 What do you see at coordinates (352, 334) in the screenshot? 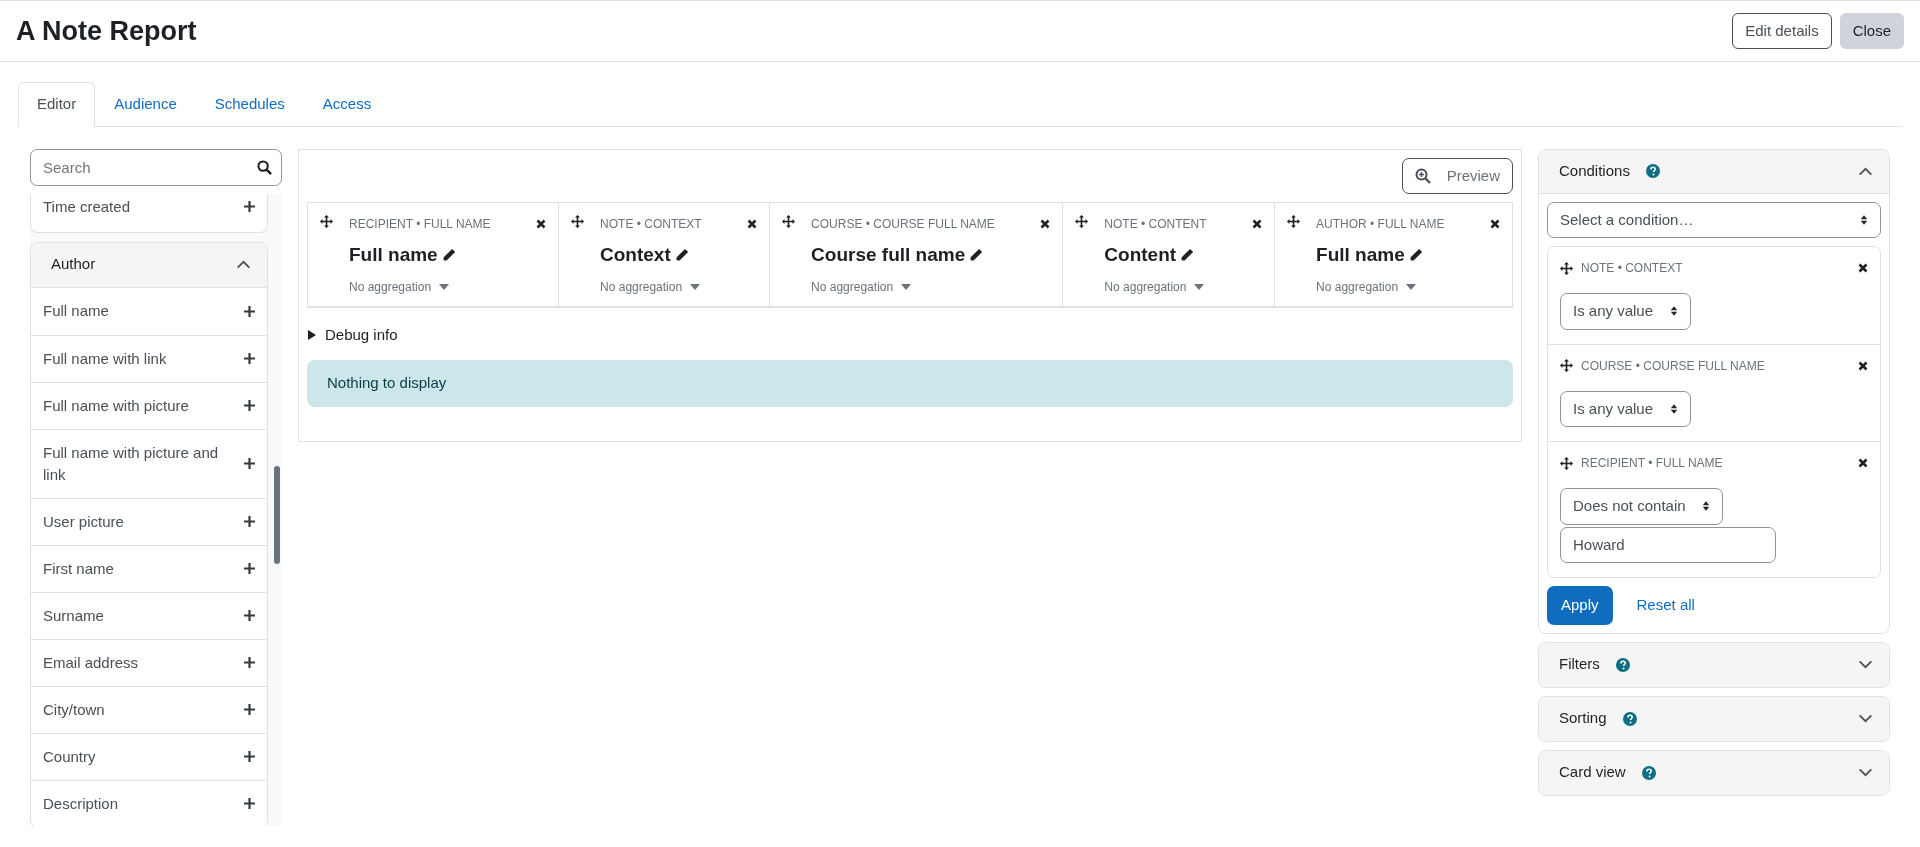
I see `debug-toggle: Debug info` at bounding box center [352, 334].